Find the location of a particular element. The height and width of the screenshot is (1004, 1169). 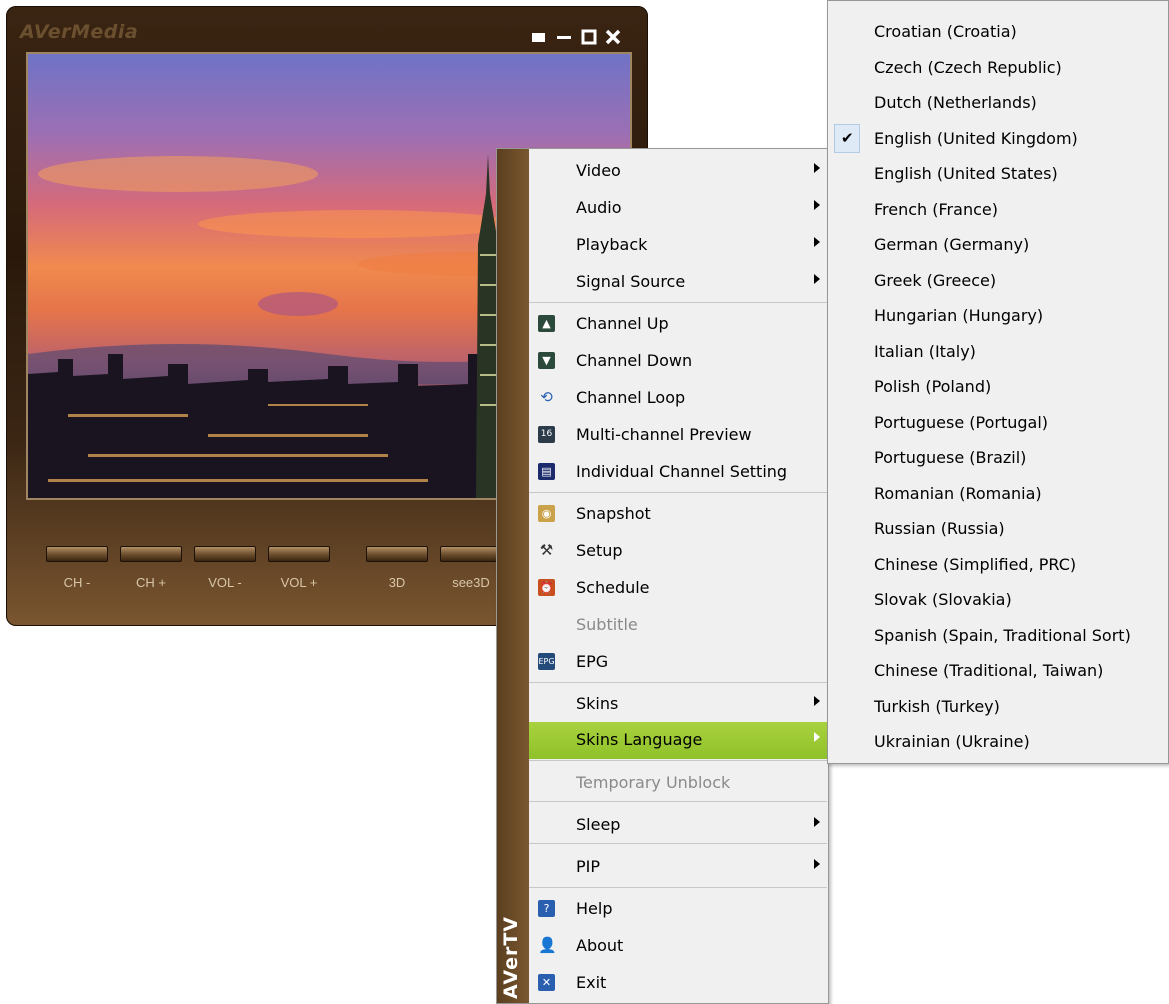

language-item-czech-czech-republic: Czech (Czech Republic) is located at coordinates (998, 68).